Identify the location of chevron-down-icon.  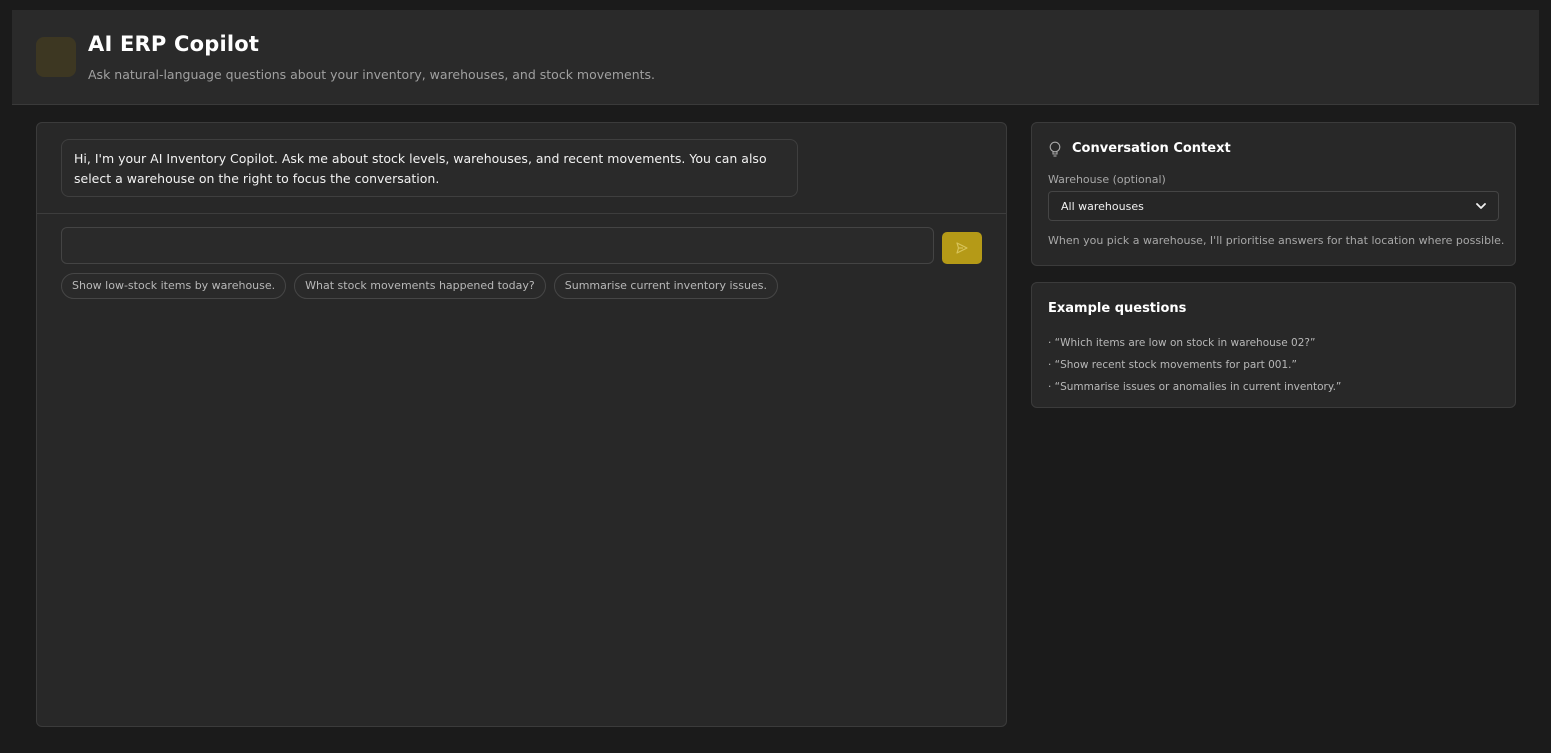
(1481, 206).